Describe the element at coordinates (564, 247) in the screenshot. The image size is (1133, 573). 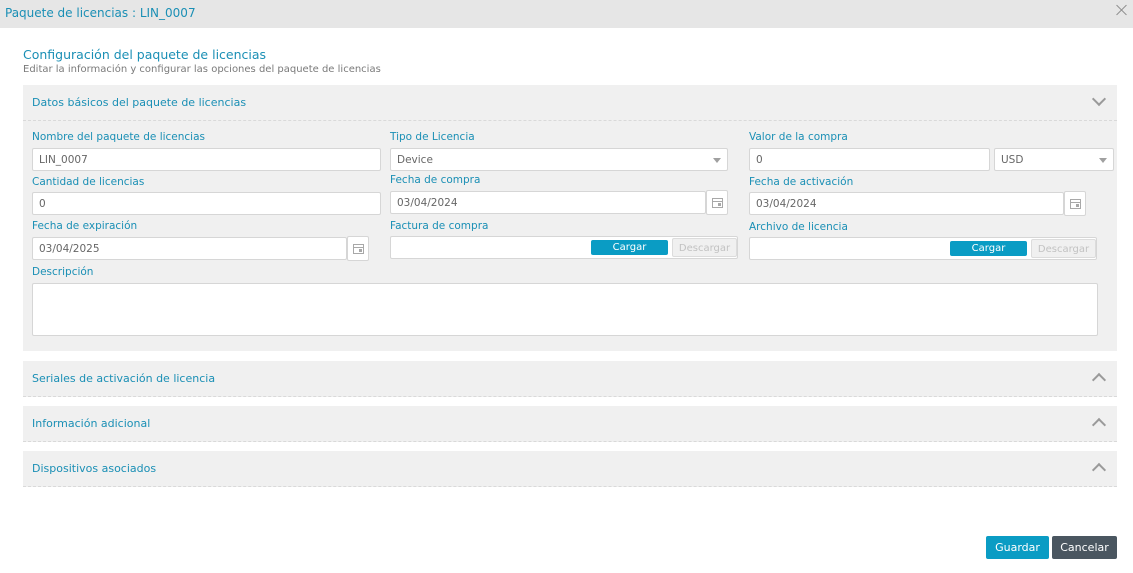
I see `purchase-invoice-field: Cargar Descargar` at that location.